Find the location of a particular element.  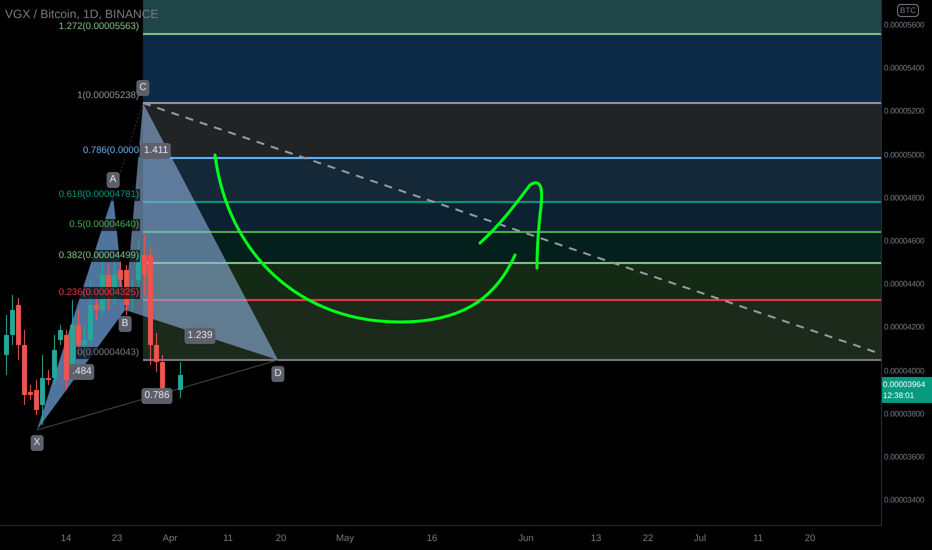

pattern-point-label: D is located at coordinates (278, 374).